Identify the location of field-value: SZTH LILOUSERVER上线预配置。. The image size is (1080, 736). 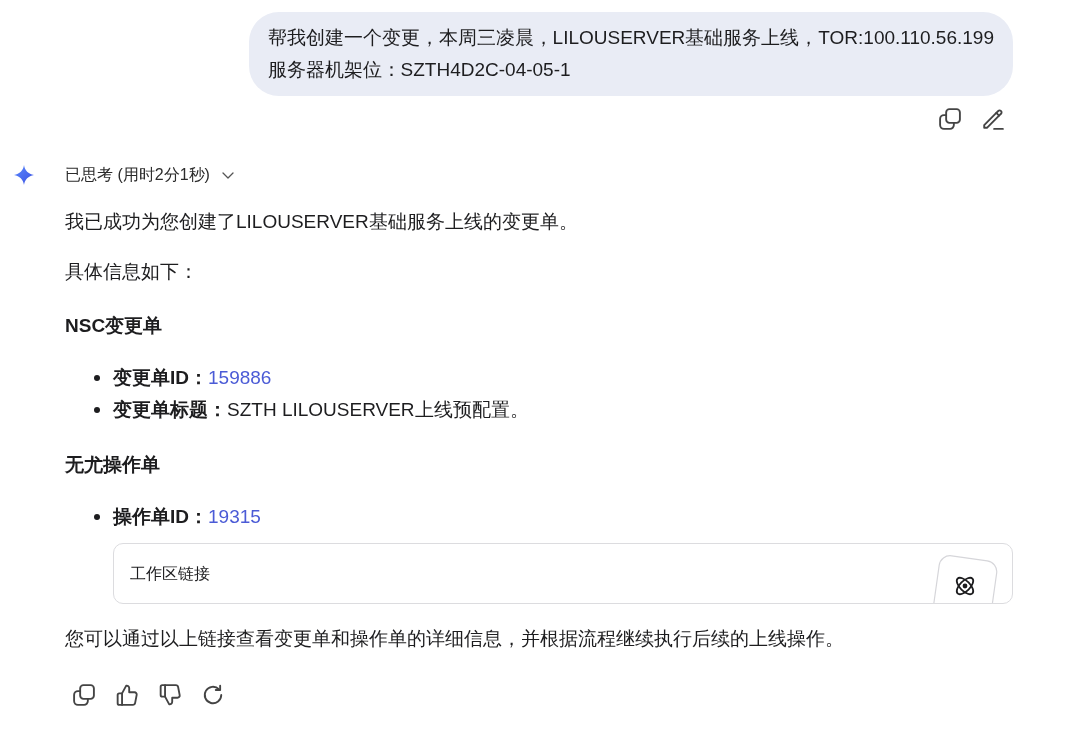
(378, 410).